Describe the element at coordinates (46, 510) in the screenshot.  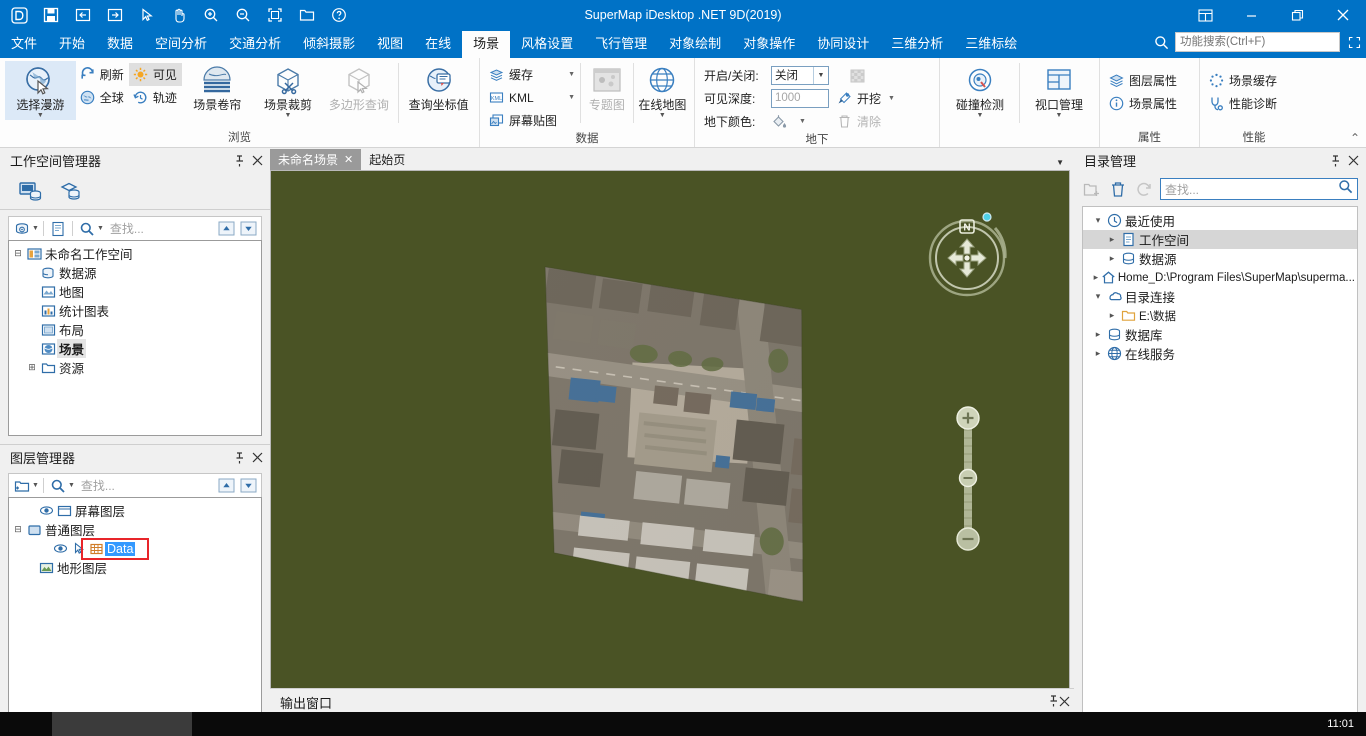
I see `eye-visible-icon` at that location.